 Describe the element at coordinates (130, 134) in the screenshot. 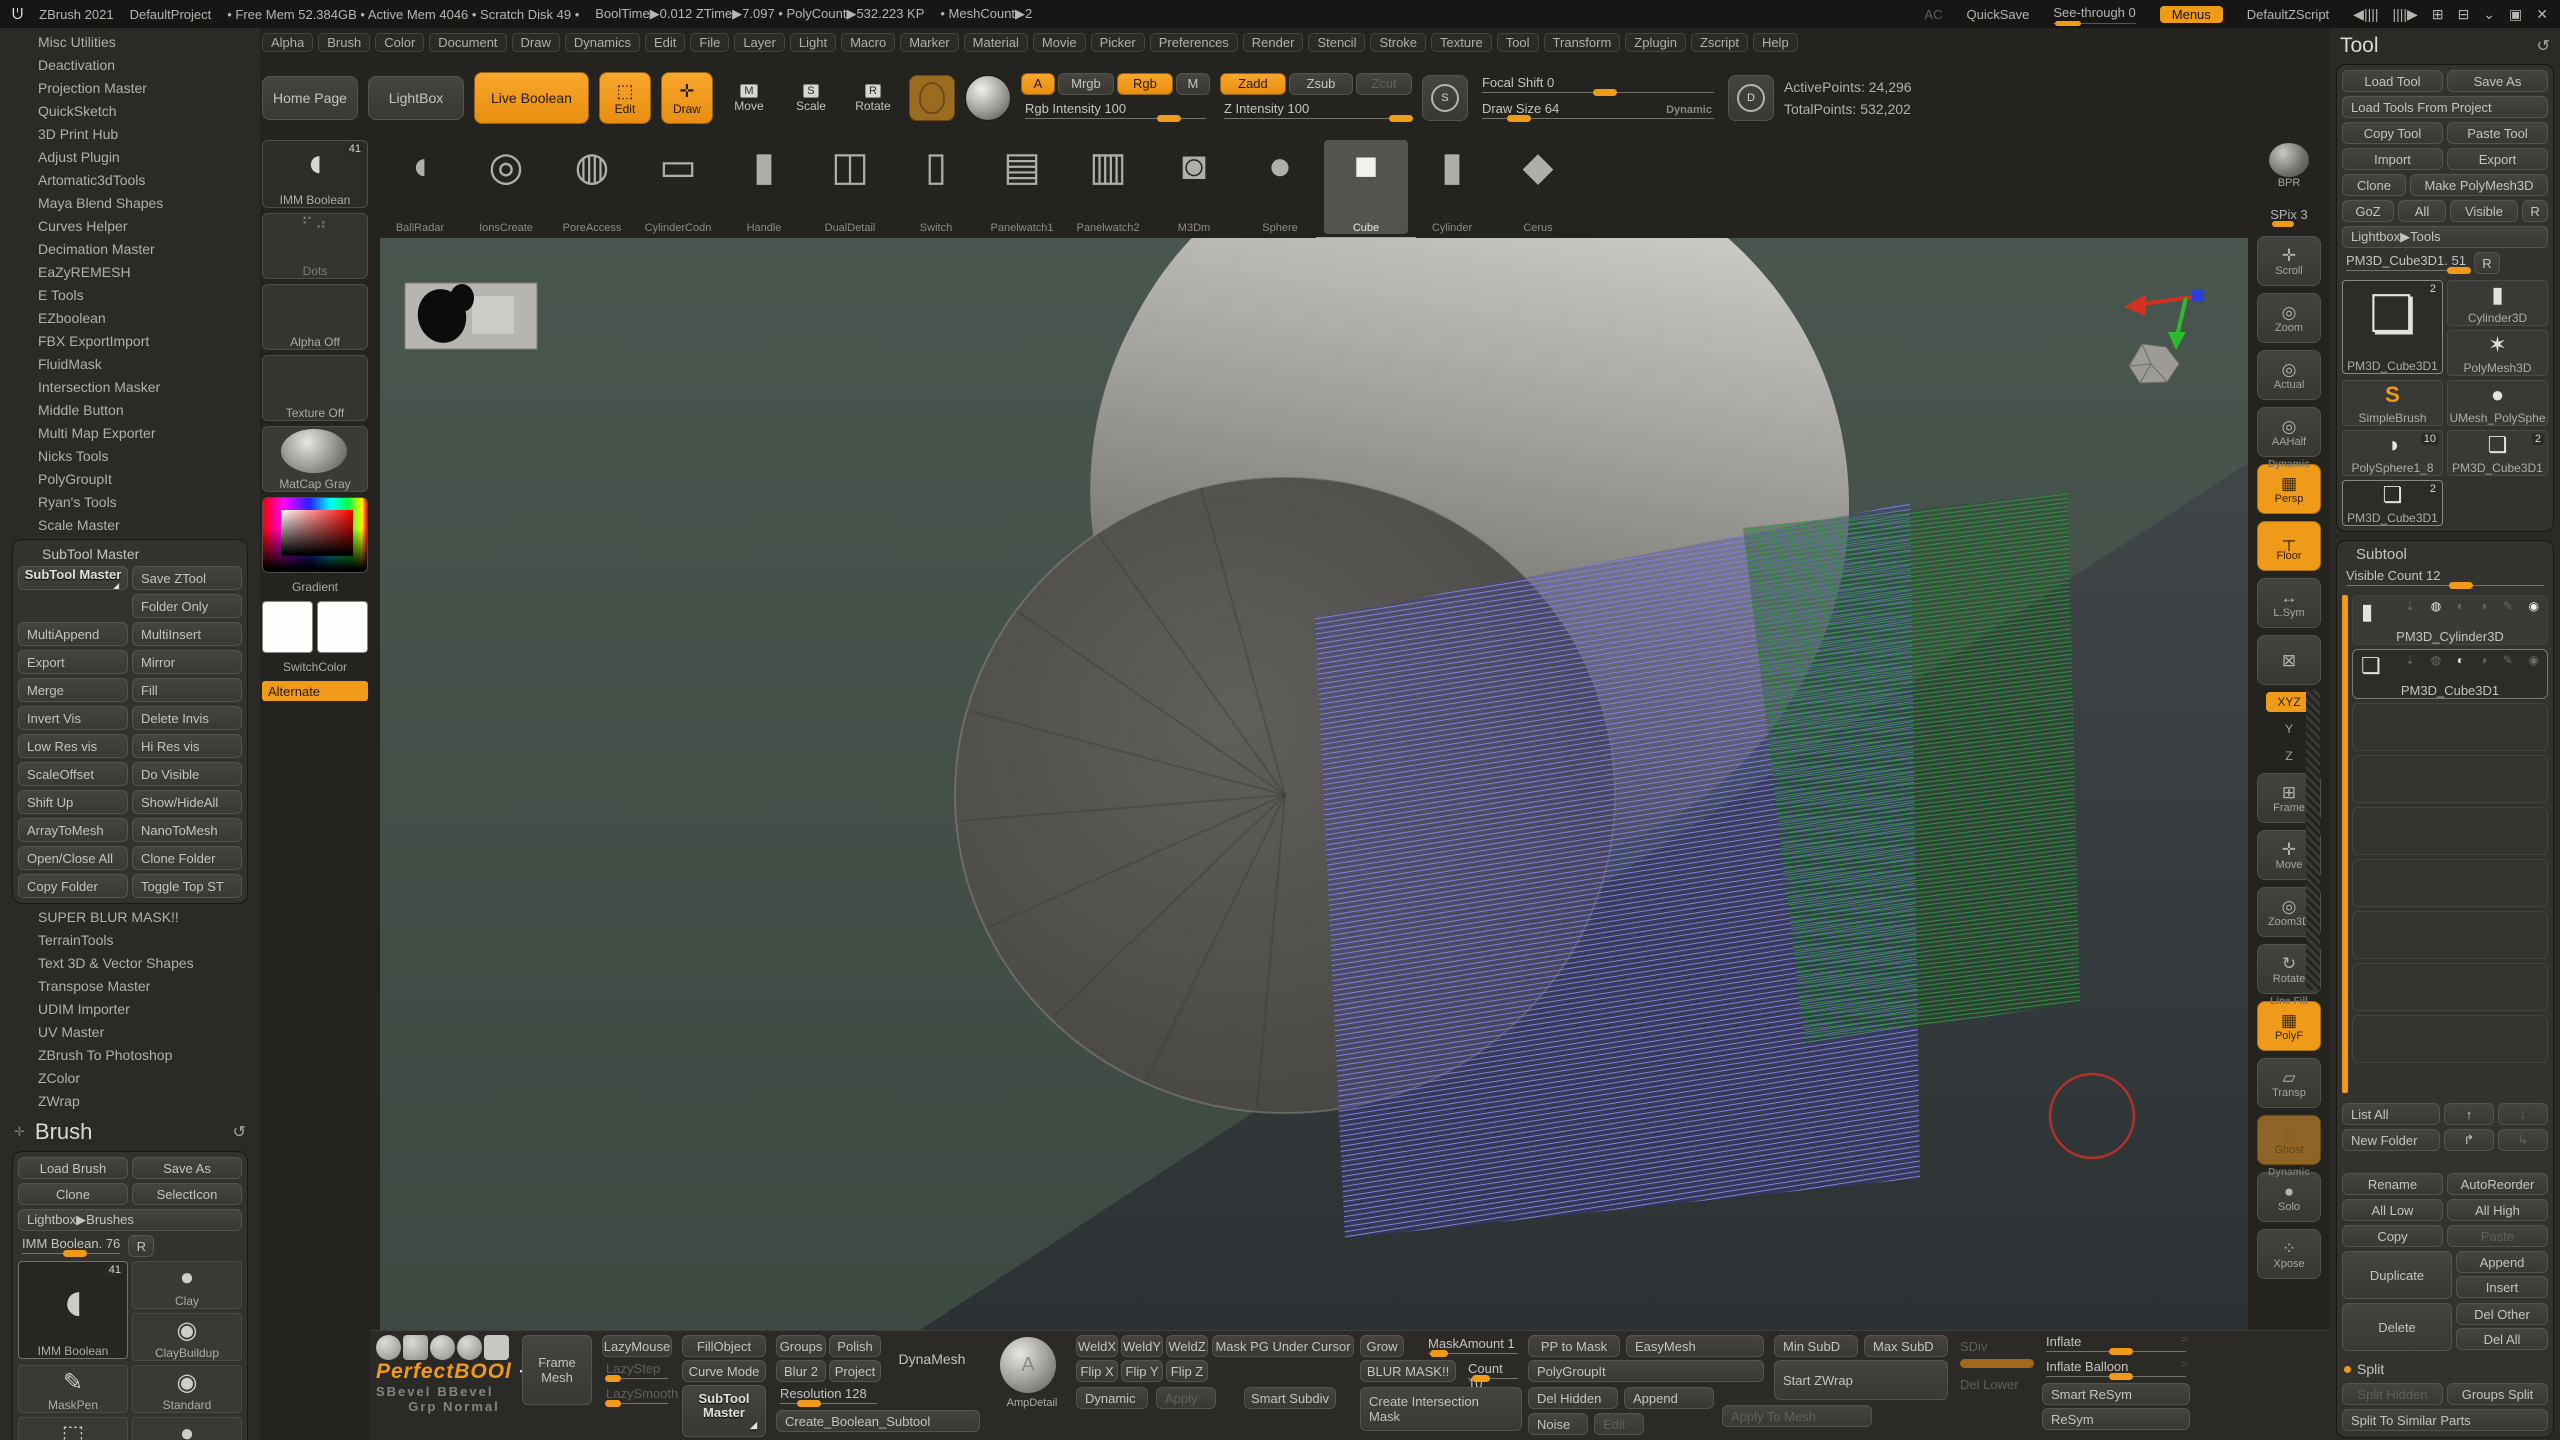

I see `zplugin-item-3d-print-hub: 3D Print Hub` at that location.